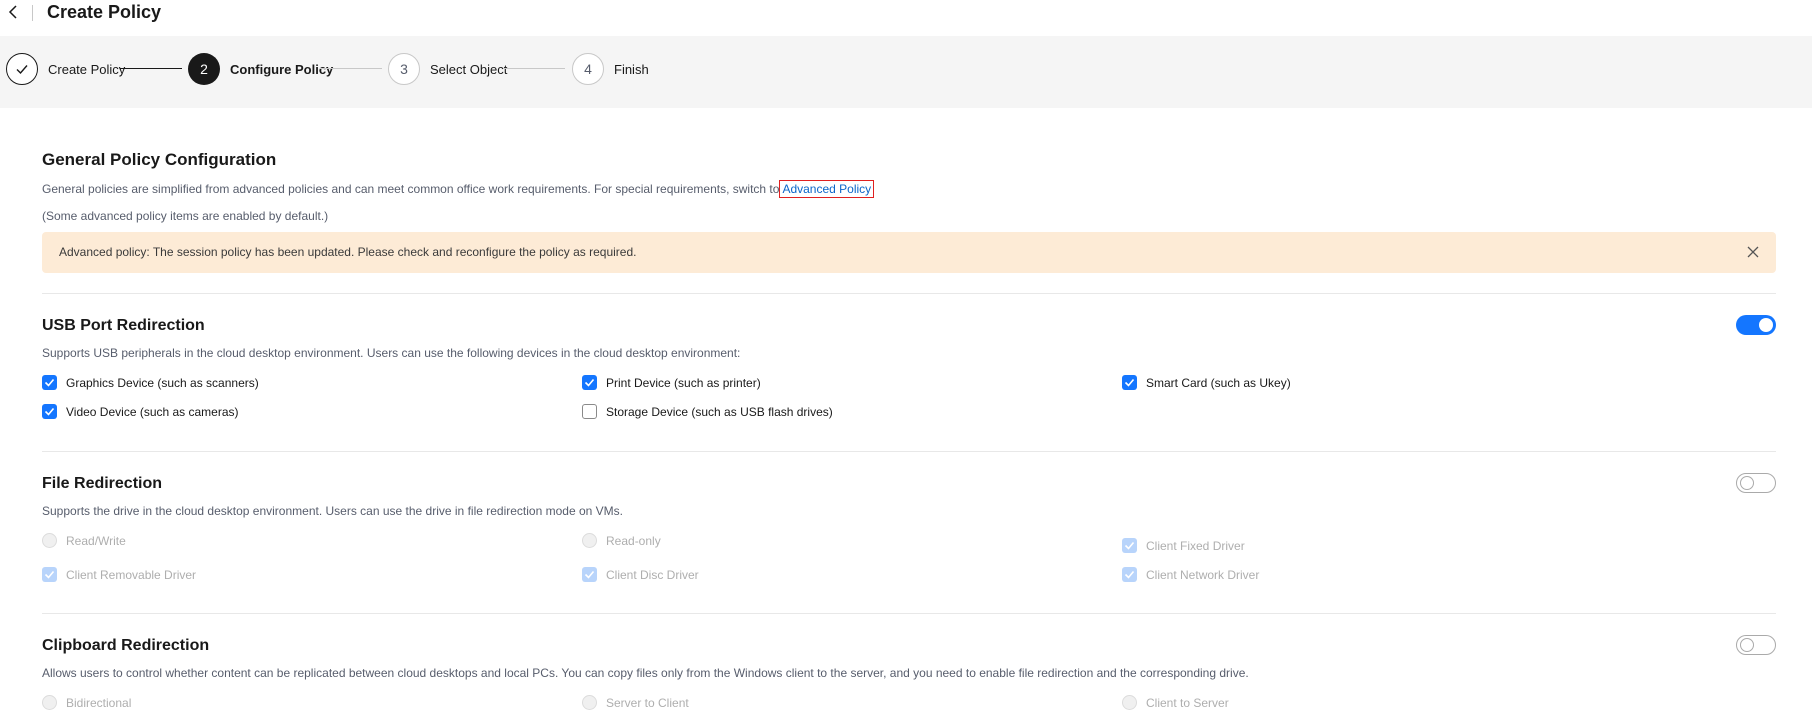 Image resolution: width=1812 pixels, height=726 pixels. Describe the element at coordinates (1203, 574) in the screenshot. I see `option-label: Client Network Driver` at that location.